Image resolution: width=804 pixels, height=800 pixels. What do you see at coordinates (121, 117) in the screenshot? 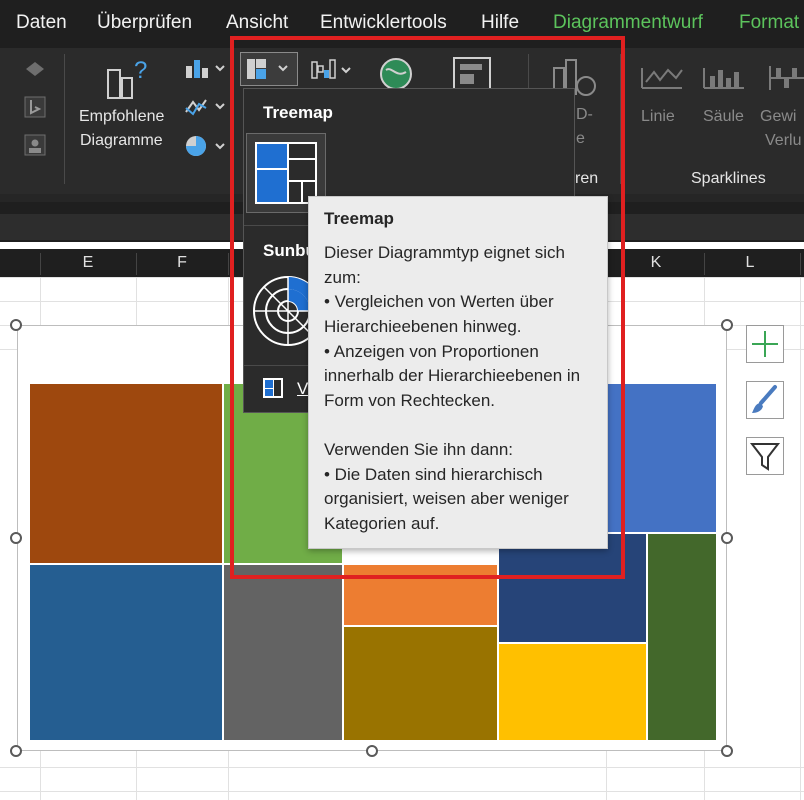
I see `recommended-charts-label-1: Empfohlene` at bounding box center [121, 117].